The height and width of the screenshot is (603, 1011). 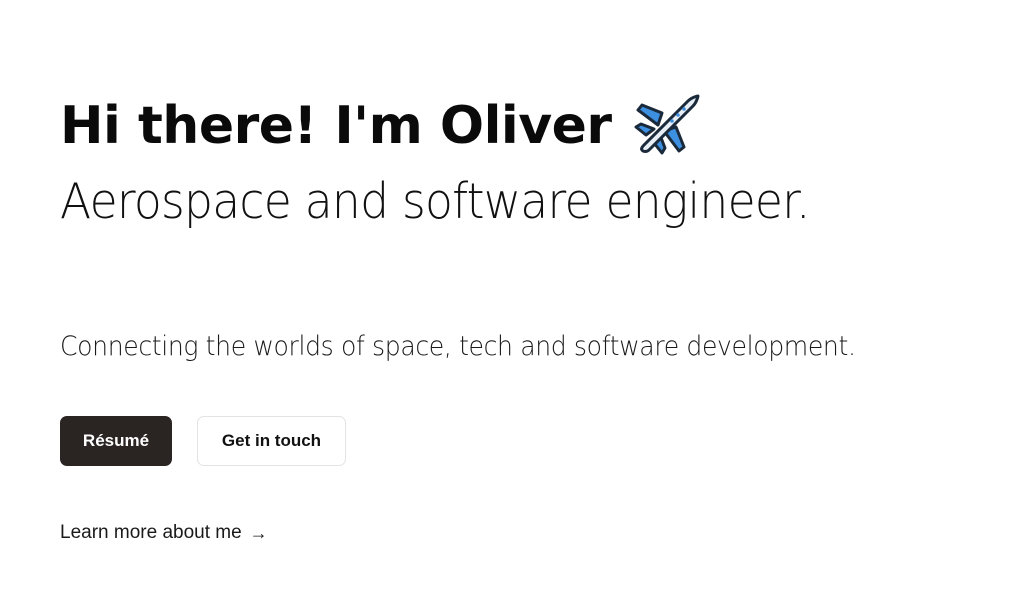 What do you see at coordinates (271, 441) in the screenshot?
I see `get-in-touch-button: Get in touch` at bounding box center [271, 441].